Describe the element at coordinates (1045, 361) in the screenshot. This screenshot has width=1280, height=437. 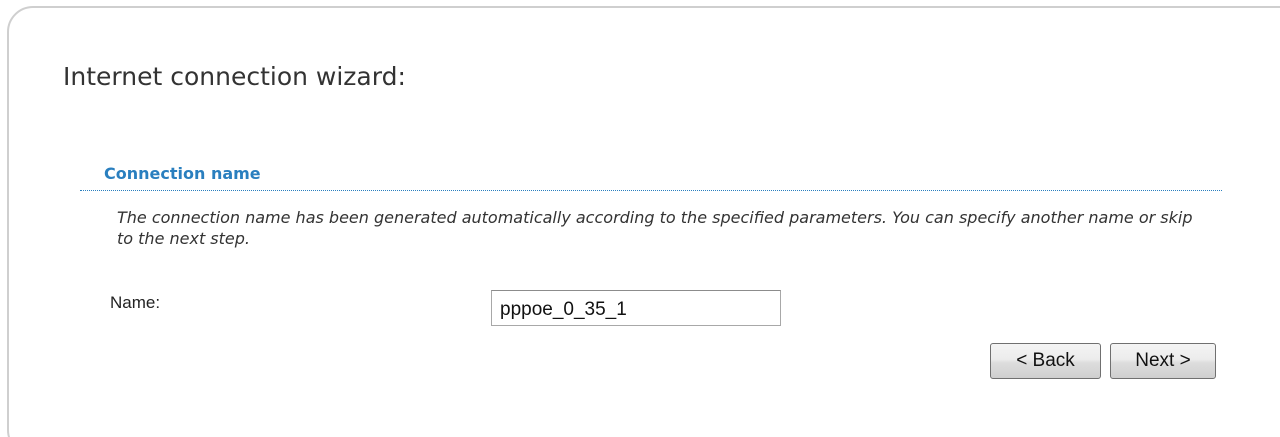
I see `back-button: < Back` at that location.